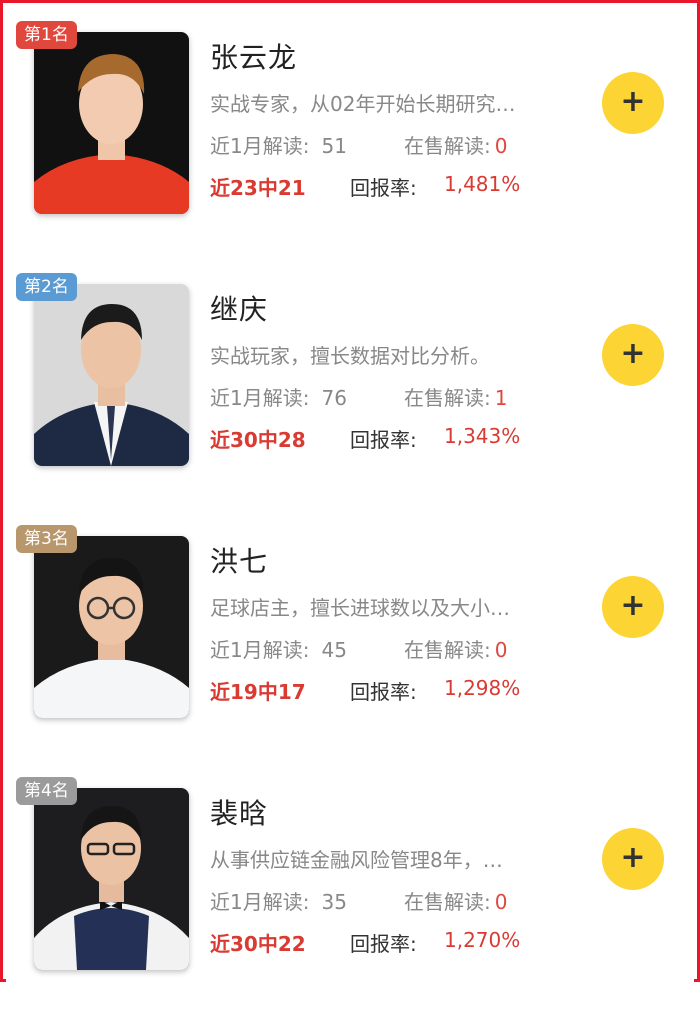  I want to click on return-rate-value: 1,481%, so click(482, 184).